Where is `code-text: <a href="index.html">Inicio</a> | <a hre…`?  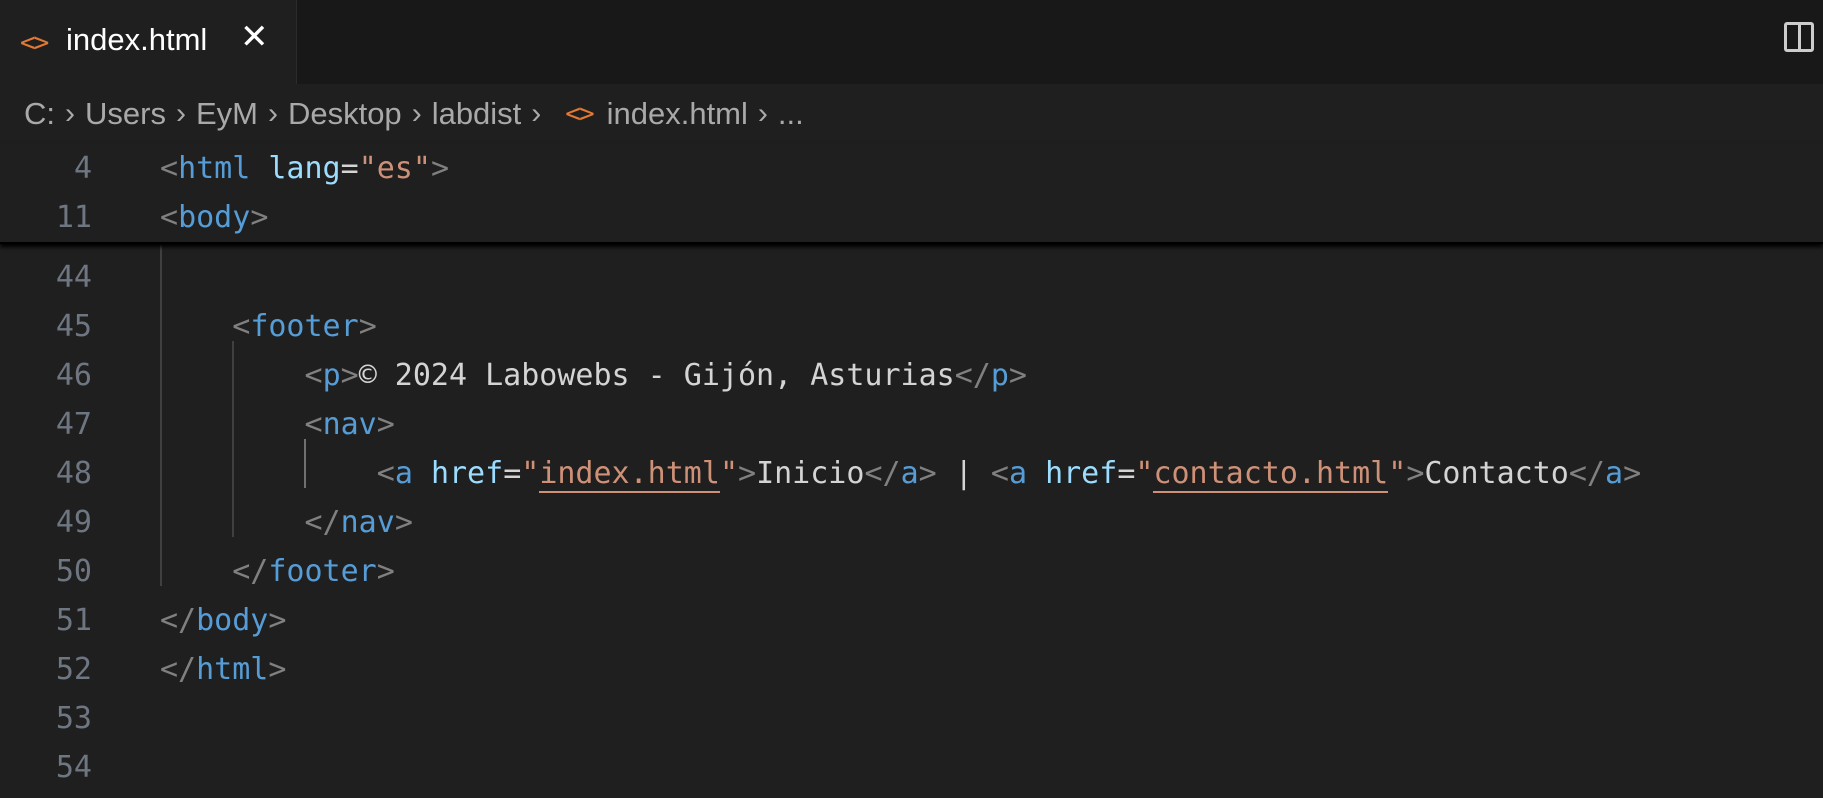 code-text: <a href="index.html">Inicio</a> | <a hre… is located at coordinates (900, 473).